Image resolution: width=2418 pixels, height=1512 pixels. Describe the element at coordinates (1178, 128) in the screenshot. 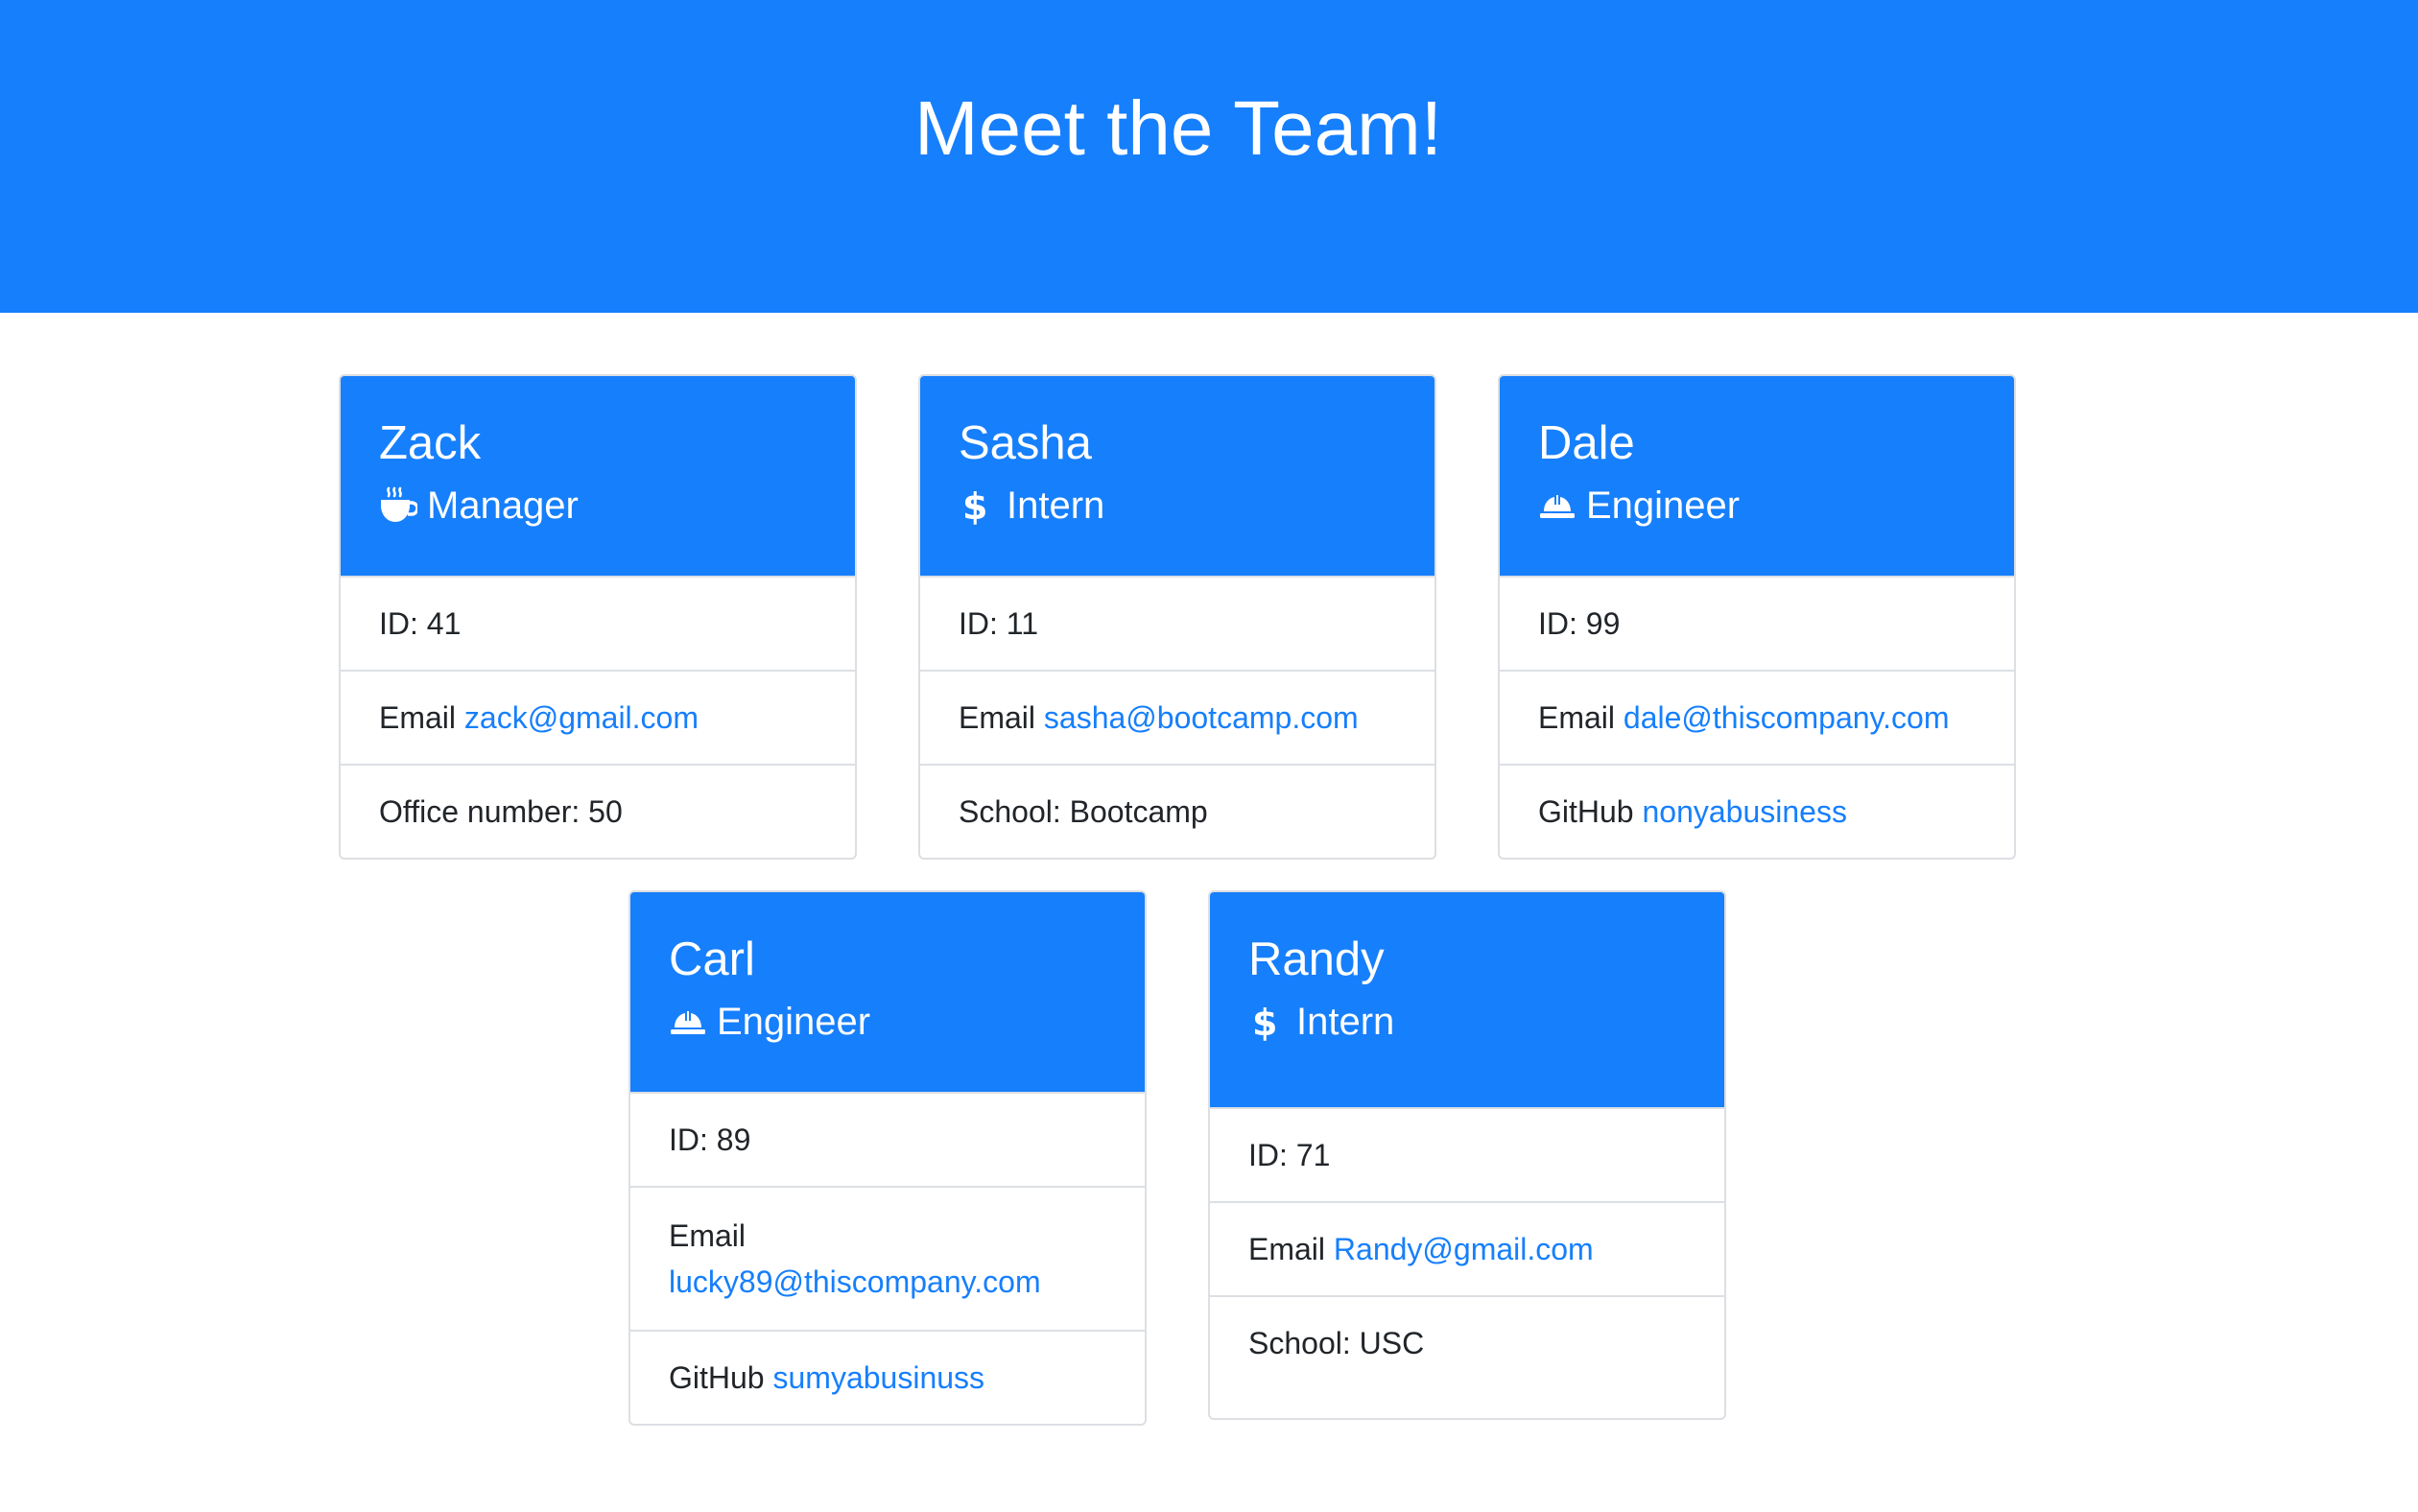

I see `page-title: Meet the Team!` at that location.